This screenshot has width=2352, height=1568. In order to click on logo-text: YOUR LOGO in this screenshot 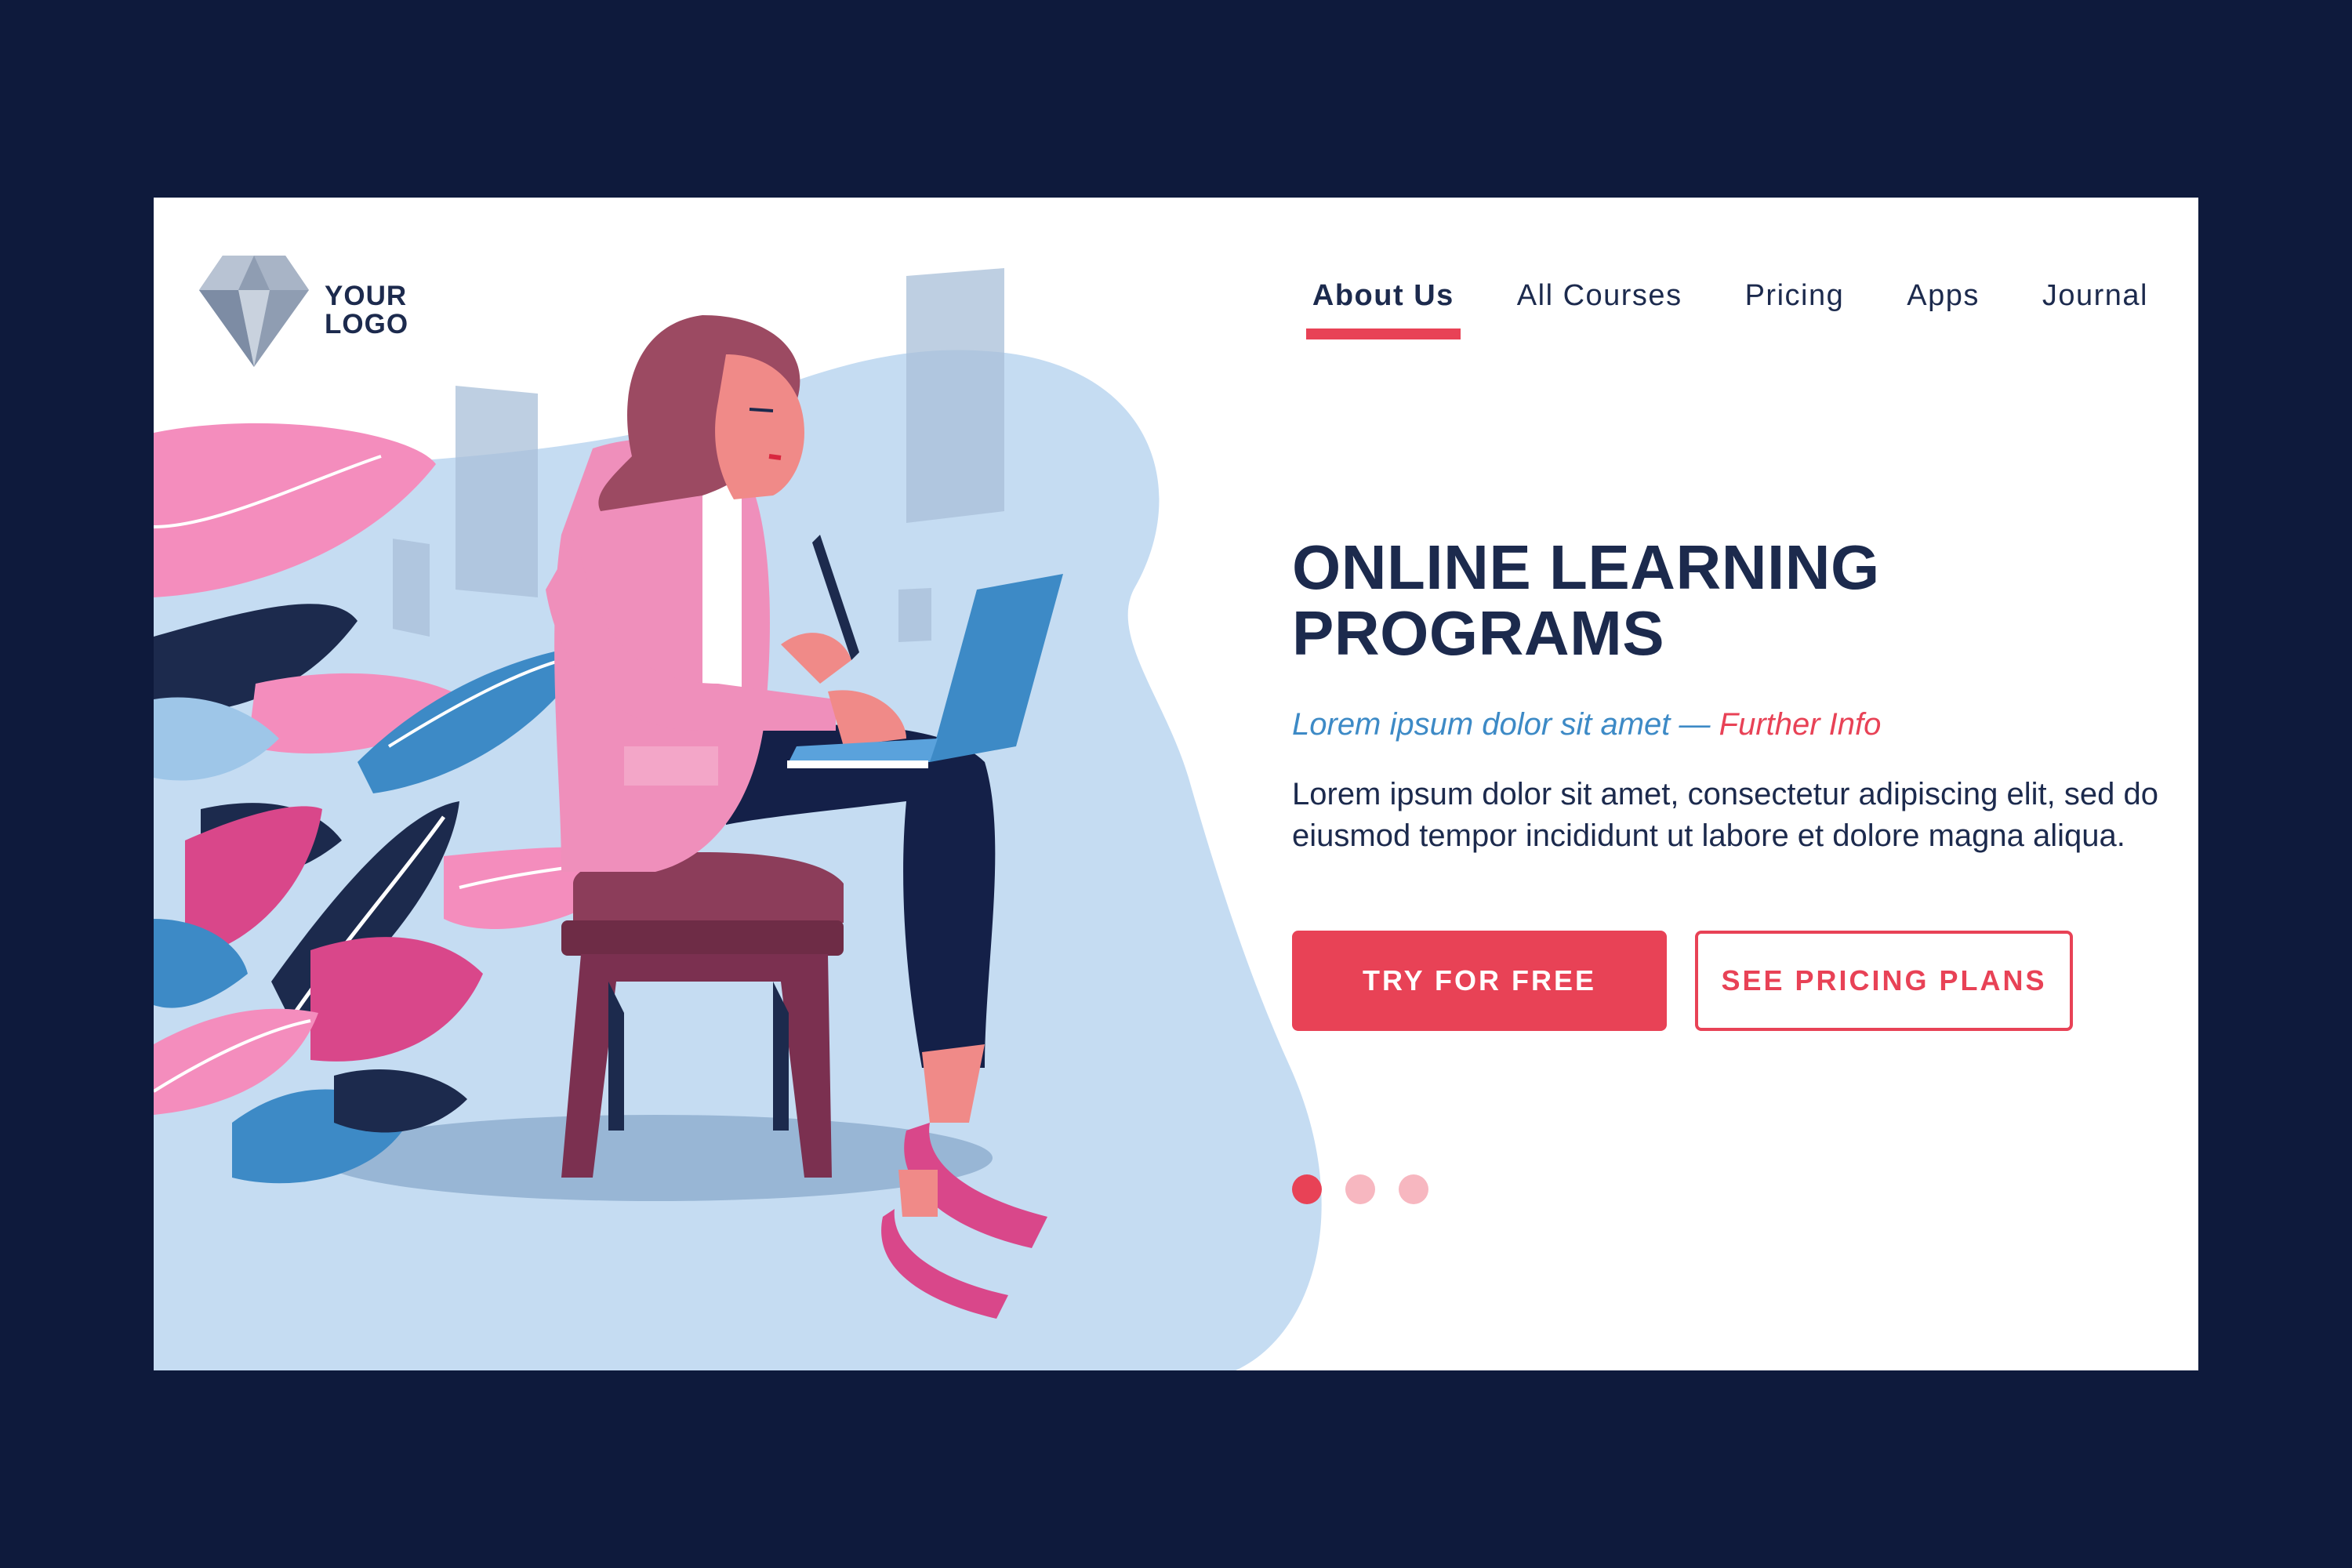, I will do `click(375, 310)`.